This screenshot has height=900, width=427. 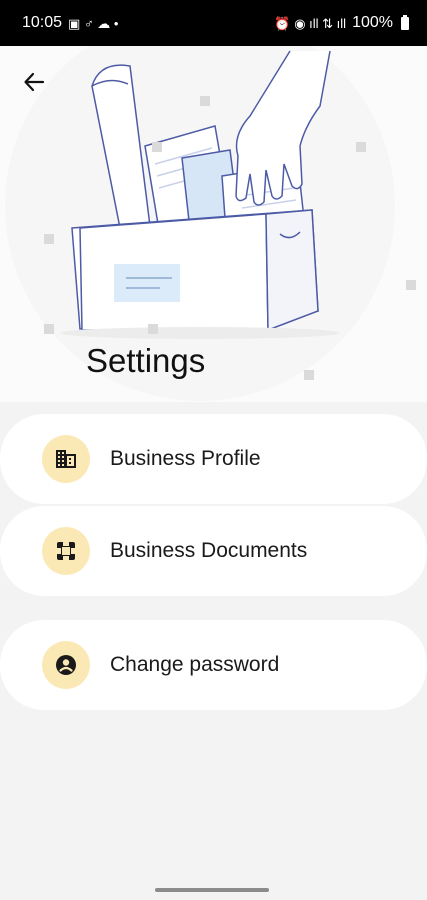 What do you see at coordinates (213, 23) in the screenshot?
I see `status-bar: 10:05 ▣ ♂ ☁ • ⏰ ◉ ıll ⇅ ıll 100%` at bounding box center [213, 23].